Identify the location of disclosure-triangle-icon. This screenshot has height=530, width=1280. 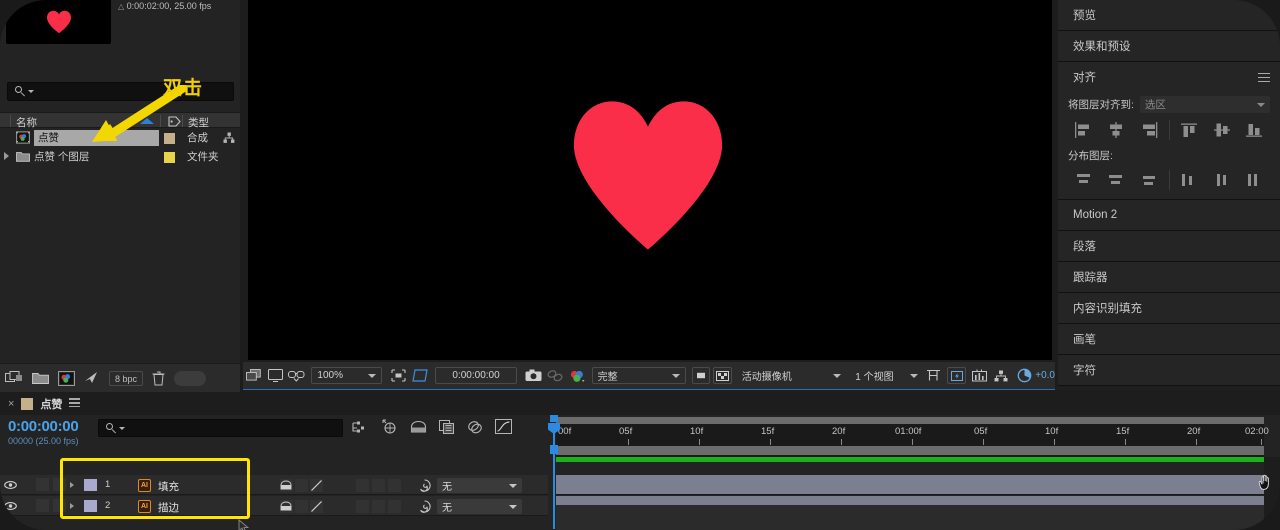
(6, 156).